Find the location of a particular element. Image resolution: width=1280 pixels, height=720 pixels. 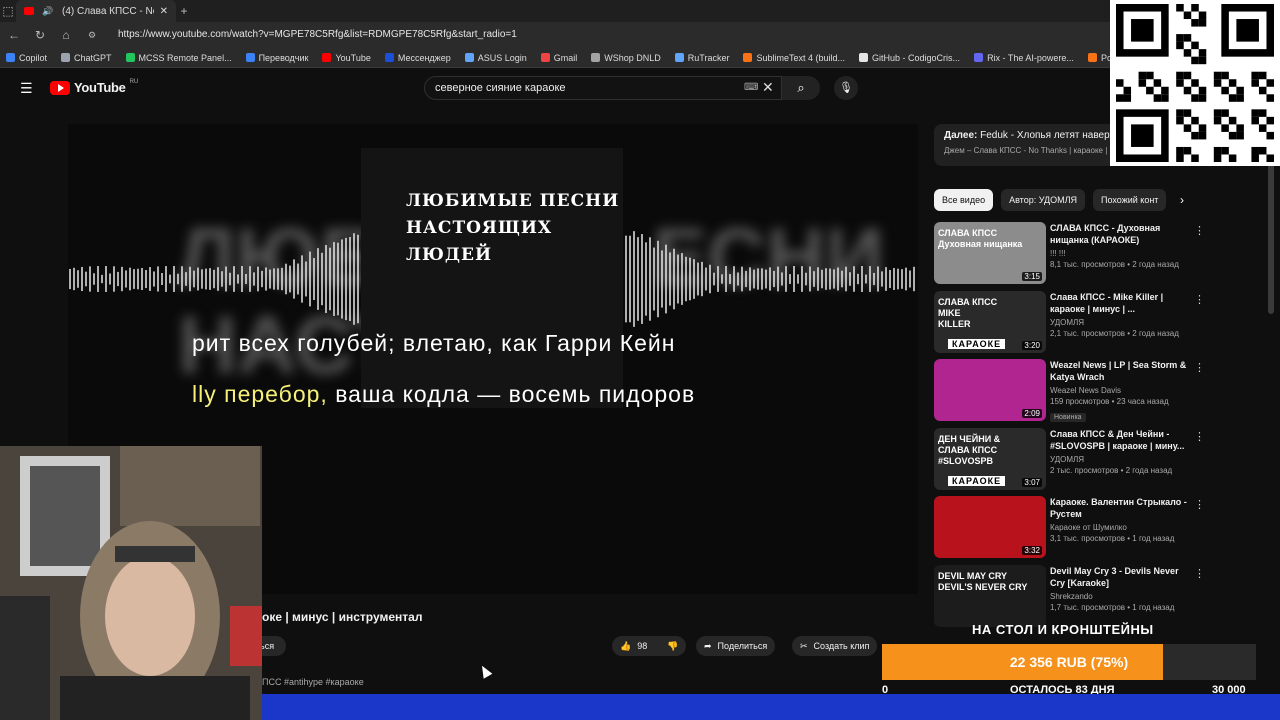

karaoke-tag: КАРАОКЕ is located at coordinates (977, 343).